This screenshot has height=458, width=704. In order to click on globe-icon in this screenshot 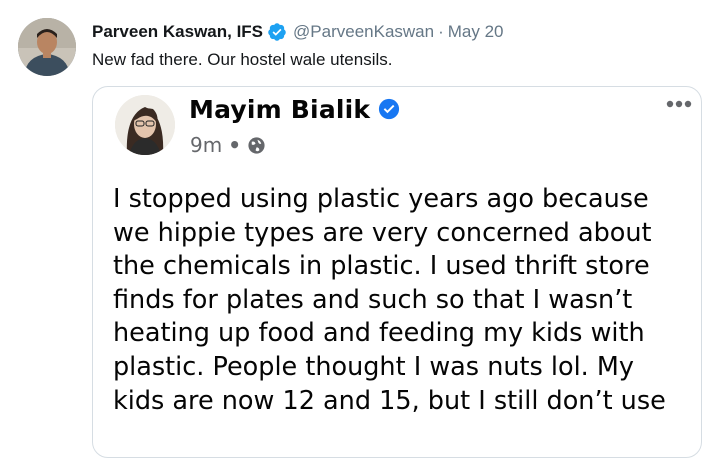, I will do `click(256, 145)`.